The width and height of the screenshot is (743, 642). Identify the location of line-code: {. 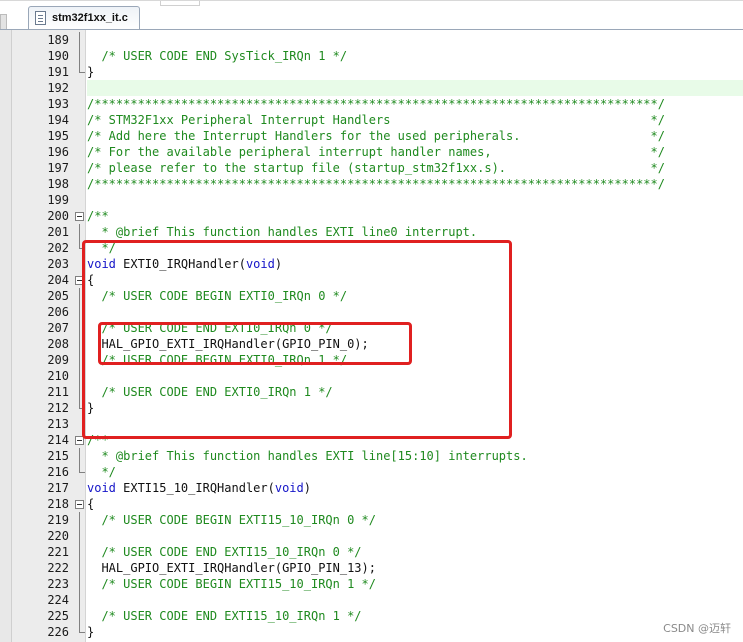
(415, 504).